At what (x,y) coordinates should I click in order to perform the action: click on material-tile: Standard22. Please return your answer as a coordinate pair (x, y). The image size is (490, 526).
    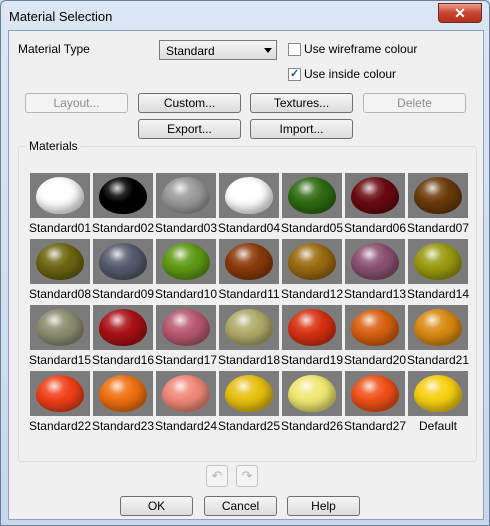
    Looking at the image, I should click on (60, 402).